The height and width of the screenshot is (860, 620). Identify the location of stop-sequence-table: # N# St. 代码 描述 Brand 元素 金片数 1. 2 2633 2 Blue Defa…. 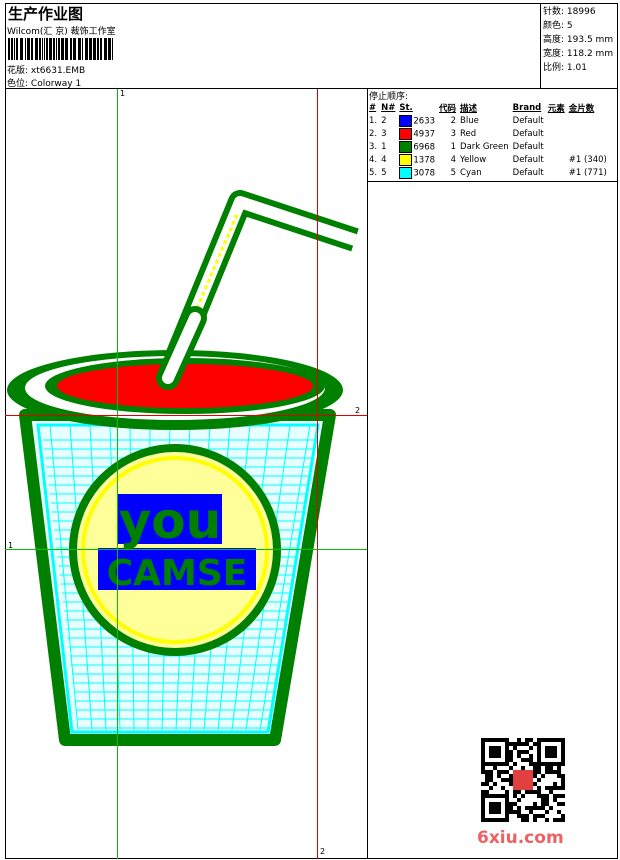
(488, 140).